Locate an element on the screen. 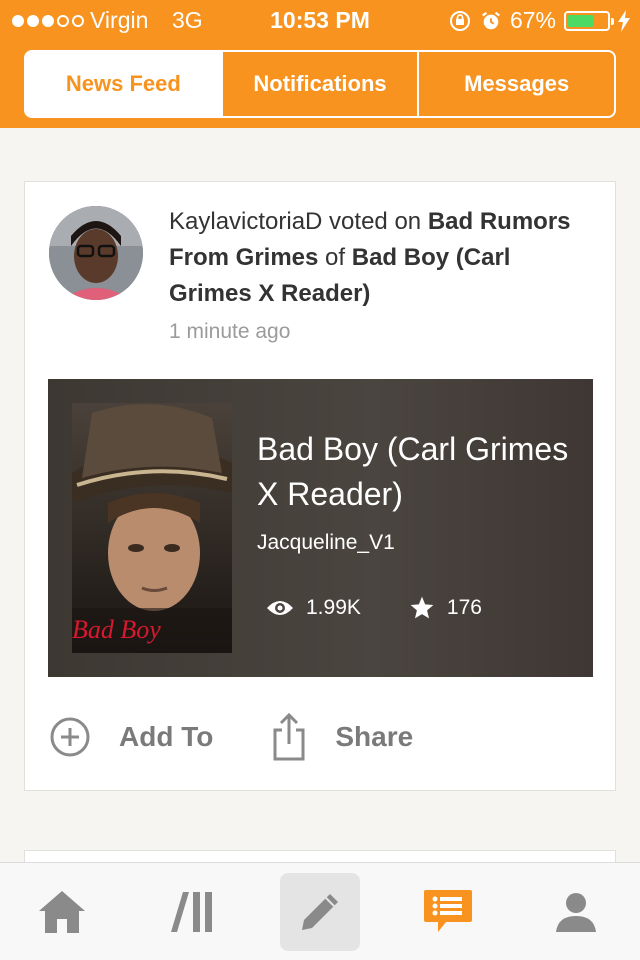 The width and height of the screenshot is (640, 960). tab-news-feed: News Feed is located at coordinates (123, 84).